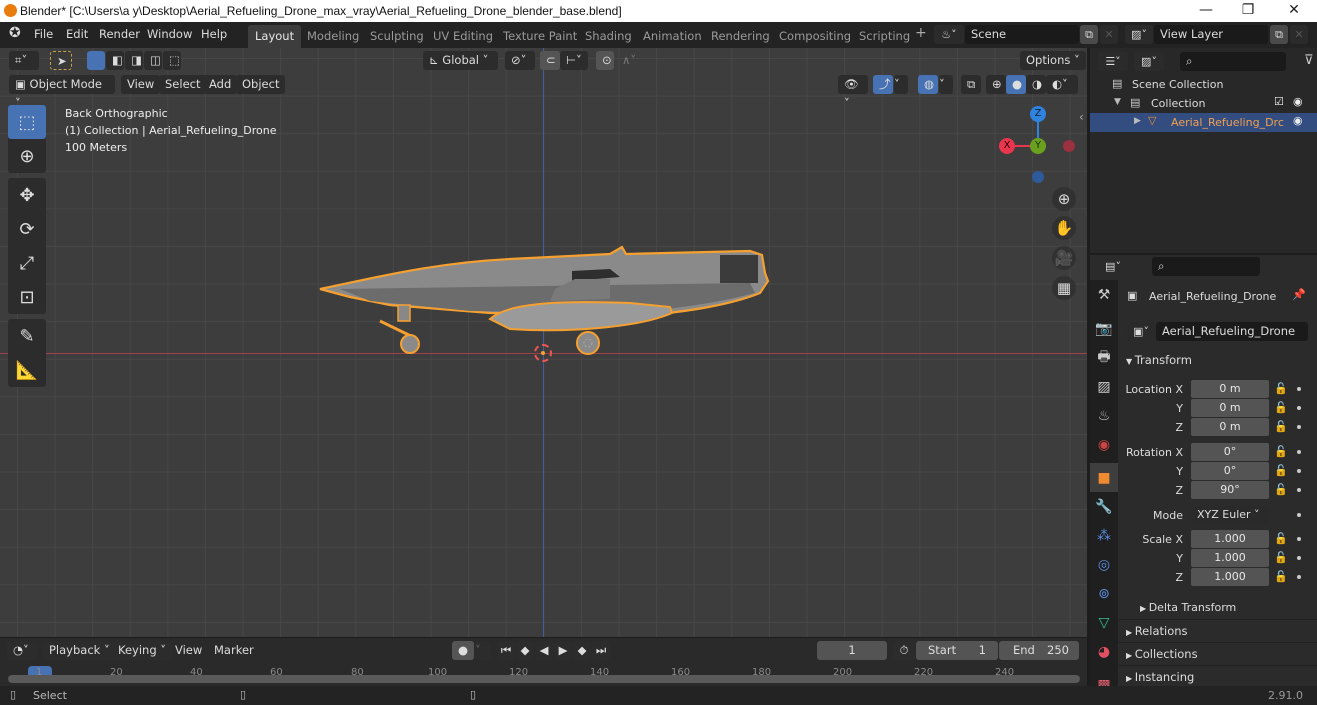 The width and height of the screenshot is (1317, 705). Describe the element at coordinates (1188, 607) in the screenshot. I see `delta-transform-subpanel: ▶ Delta Transform` at that location.